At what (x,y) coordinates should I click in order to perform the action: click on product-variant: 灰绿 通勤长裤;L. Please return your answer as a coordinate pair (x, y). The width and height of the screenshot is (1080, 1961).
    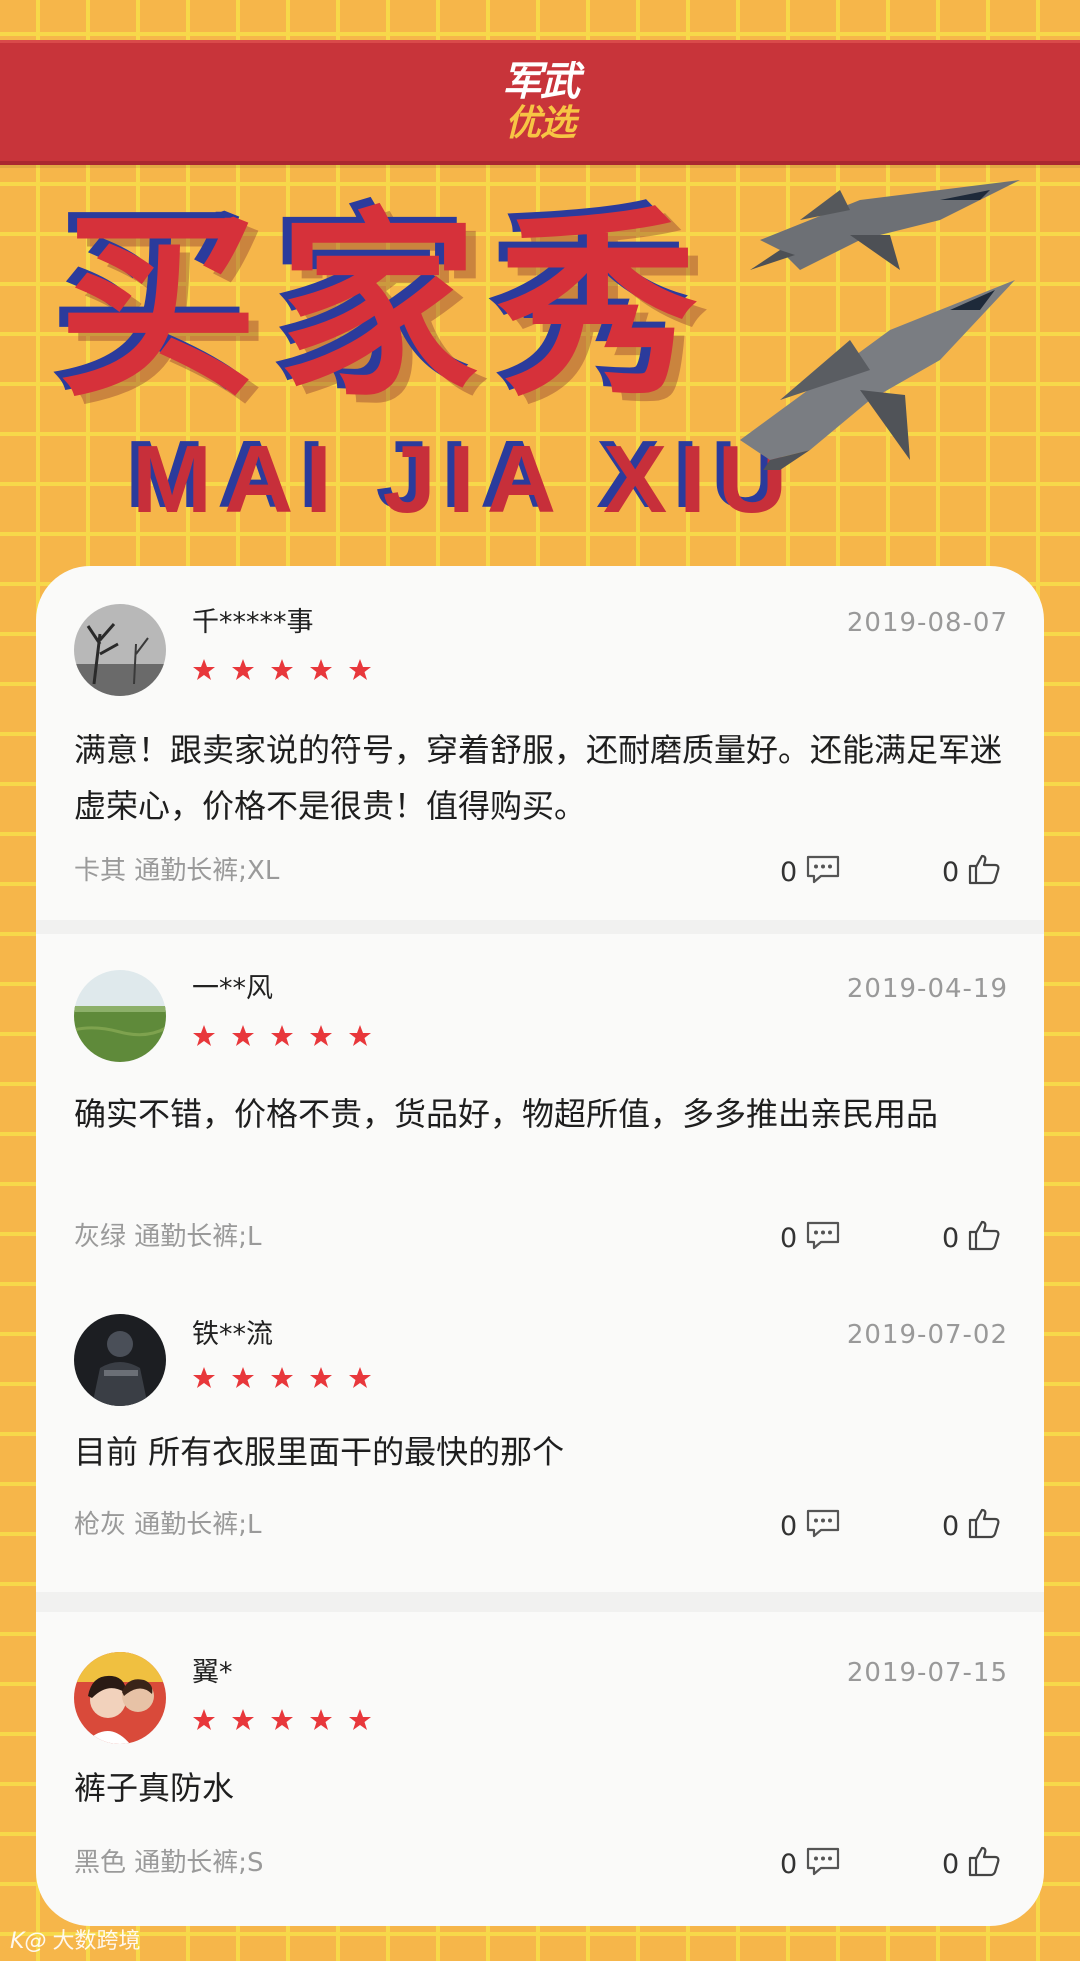
    Looking at the image, I should click on (168, 1237).